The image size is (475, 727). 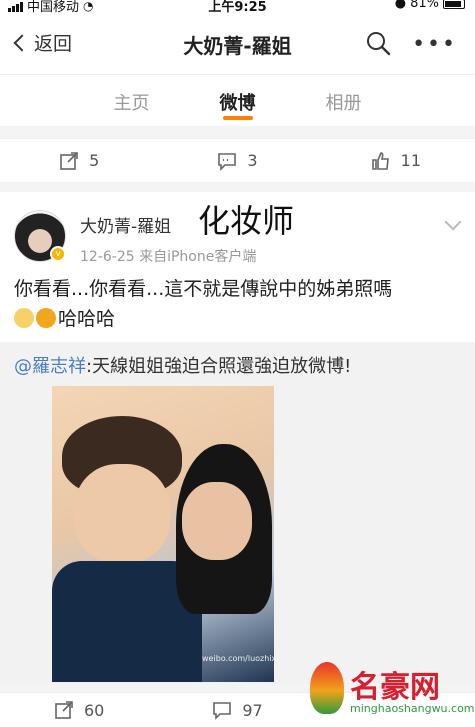 I want to click on site-watermark: 名豪网 minghaoshangwu.com, so click(x=389, y=689).